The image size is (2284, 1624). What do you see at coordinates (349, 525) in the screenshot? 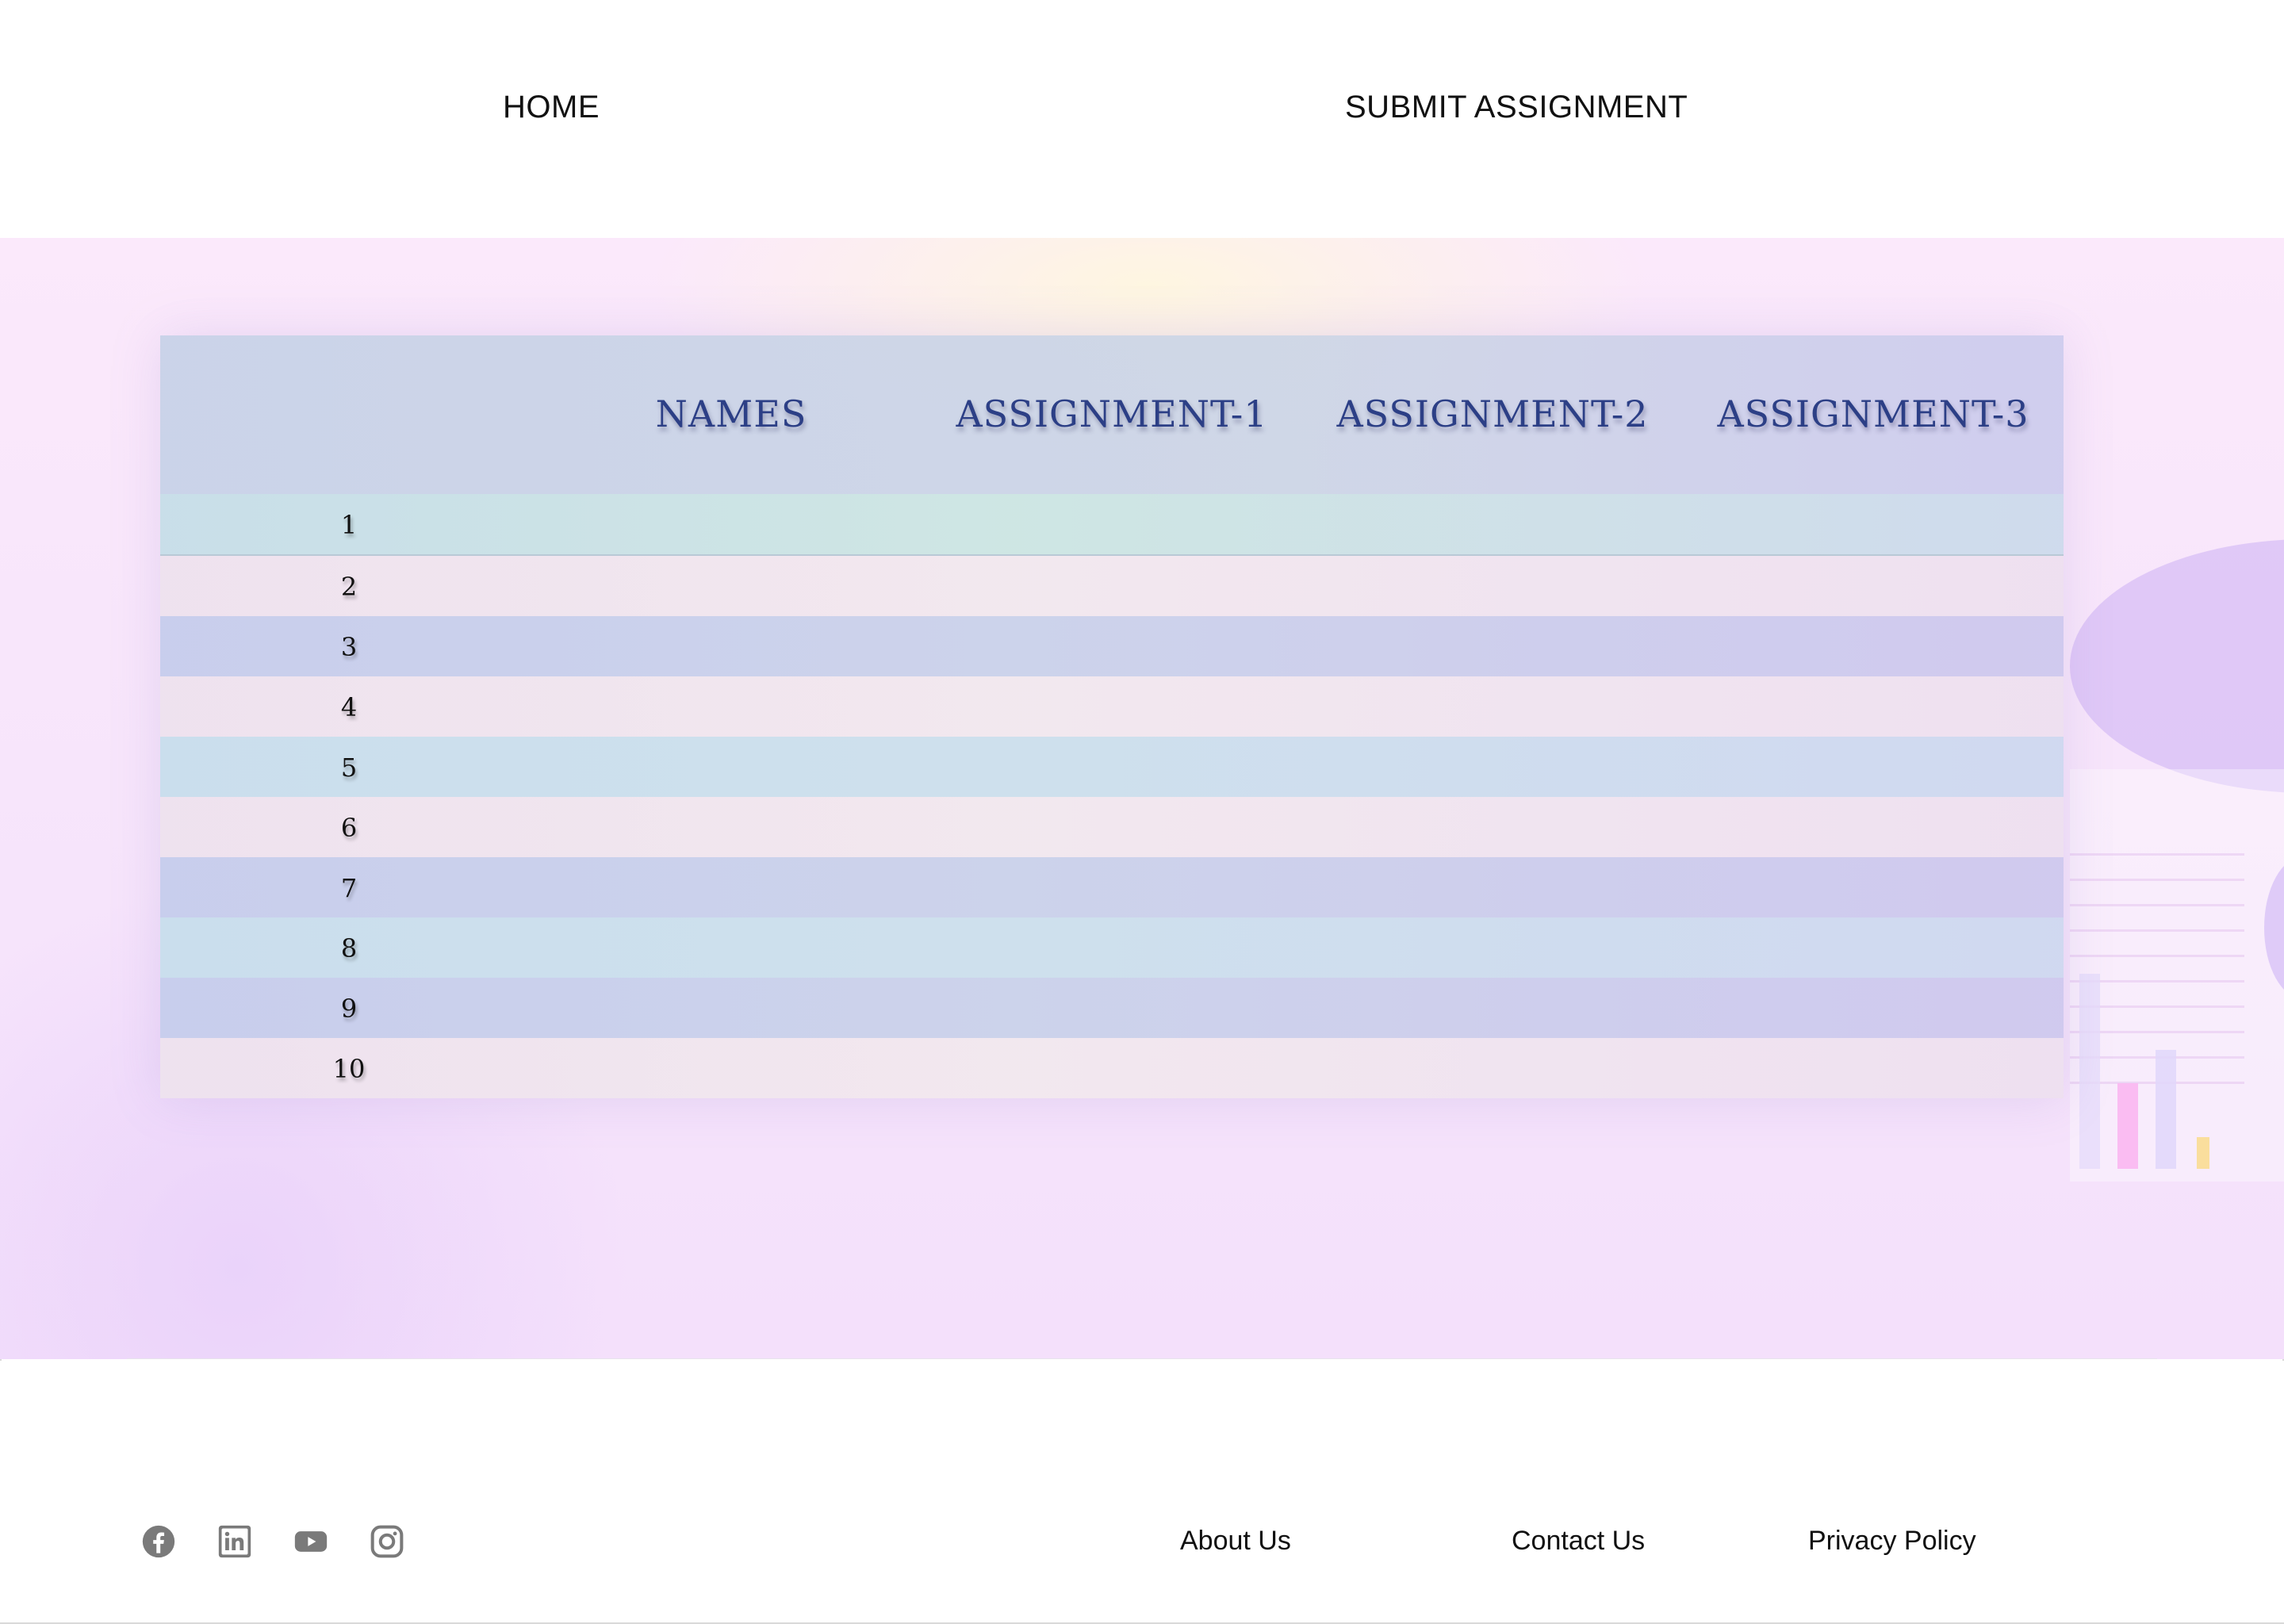
I see `row-number: 1` at bounding box center [349, 525].